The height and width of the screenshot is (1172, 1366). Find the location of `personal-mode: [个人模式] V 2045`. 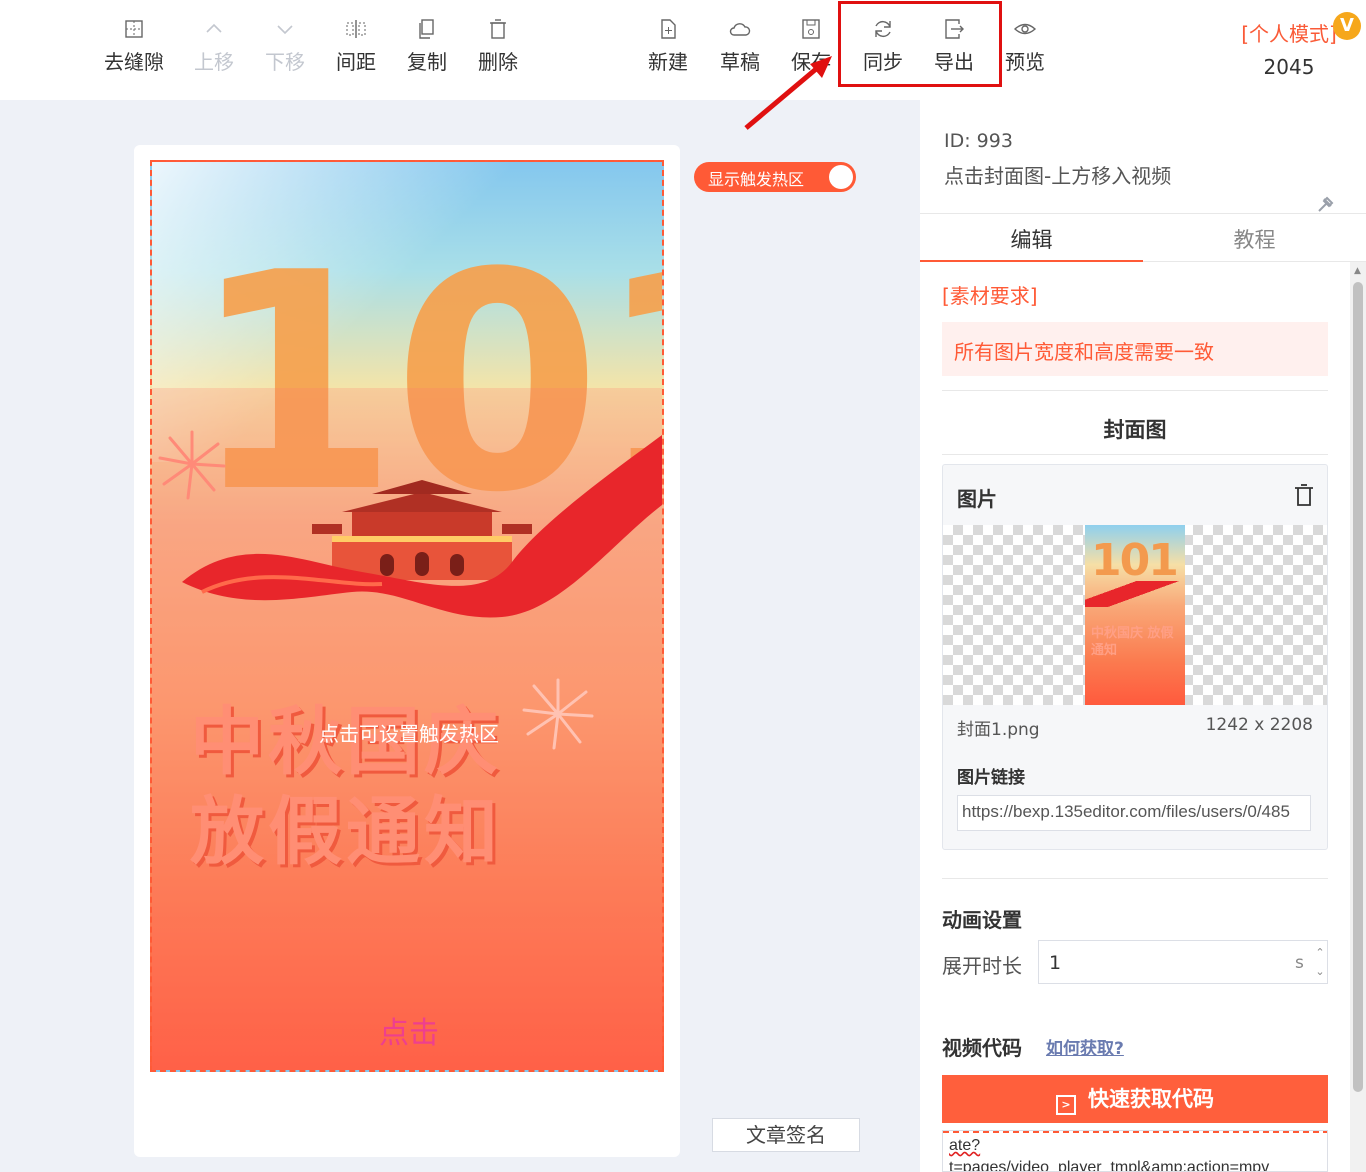

personal-mode: [个人模式] V 2045 is located at coordinates (1291, 45).